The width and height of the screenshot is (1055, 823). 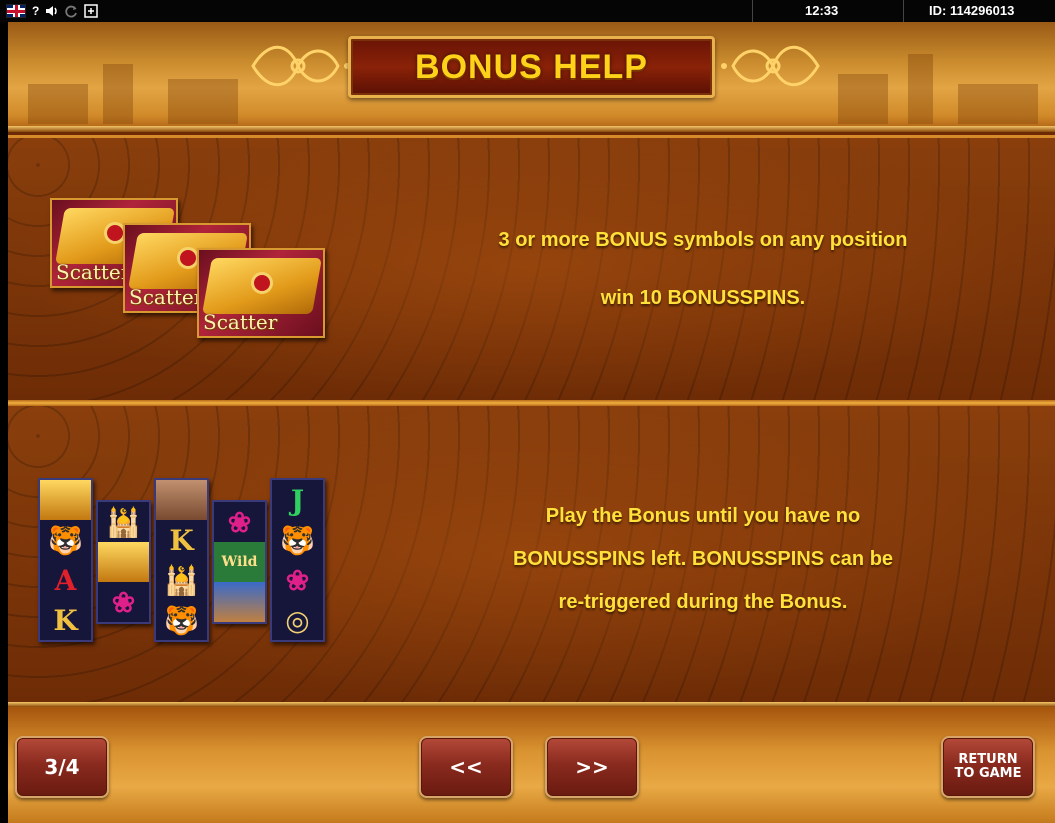 I want to click on return-label-line2: TO GAME, so click(x=988, y=773).